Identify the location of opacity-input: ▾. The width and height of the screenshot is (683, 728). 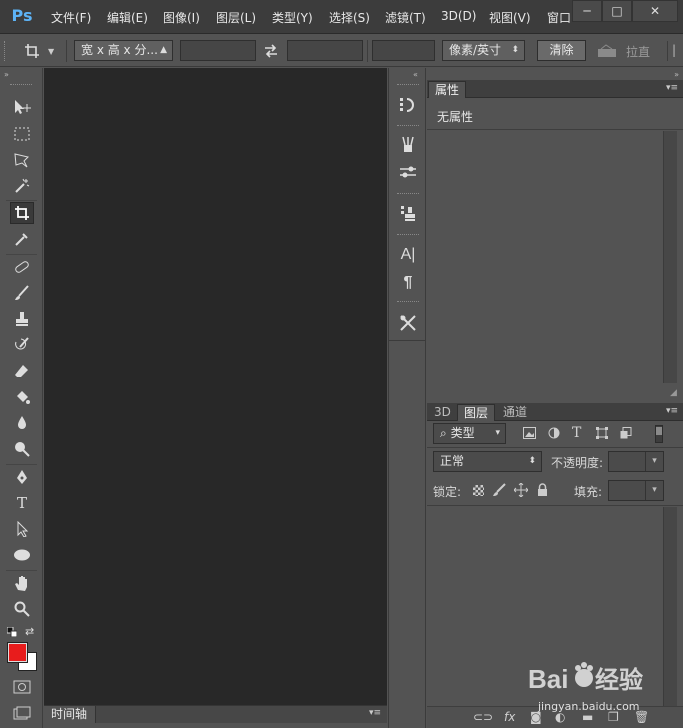
(636, 461).